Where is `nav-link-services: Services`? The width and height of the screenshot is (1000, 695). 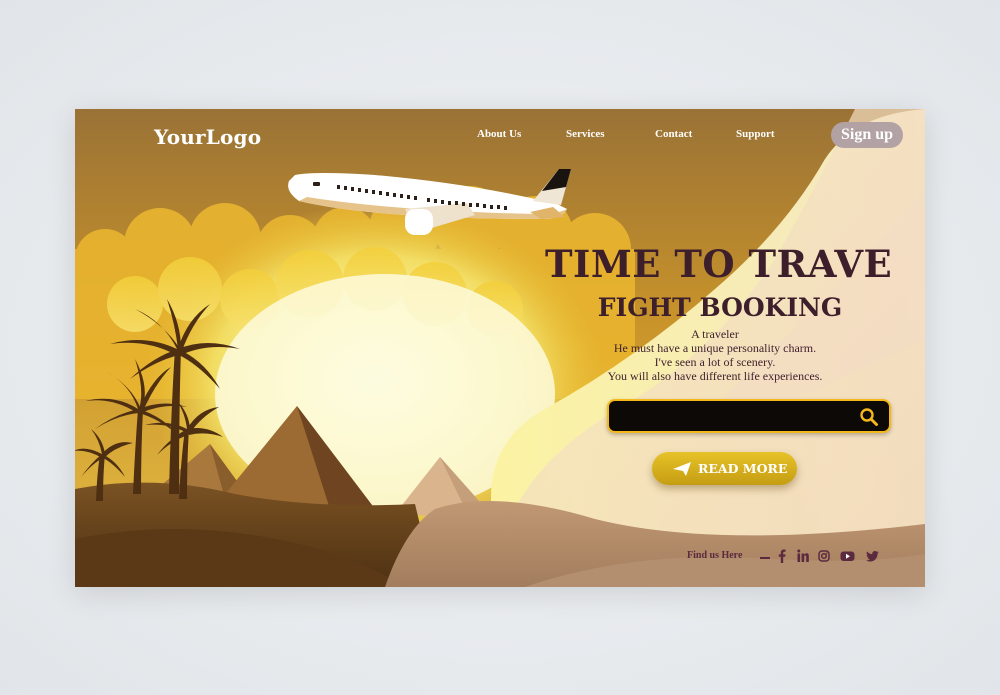
nav-link-services: Services is located at coordinates (585, 134).